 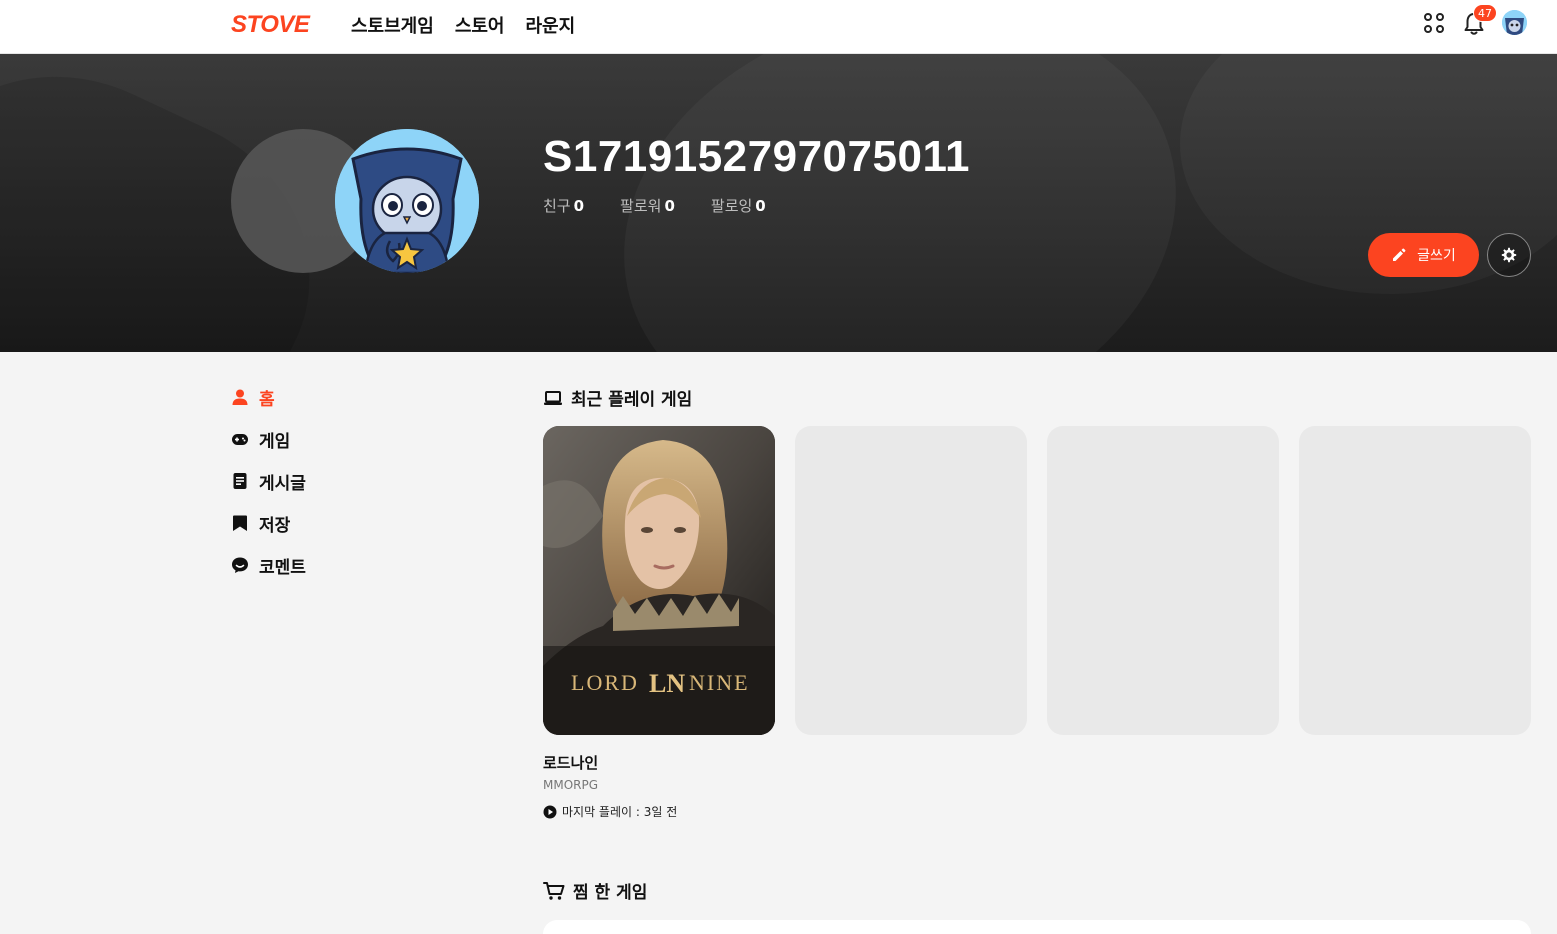 I want to click on wishlist-title: 찜 한 게임, so click(x=610, y=893).